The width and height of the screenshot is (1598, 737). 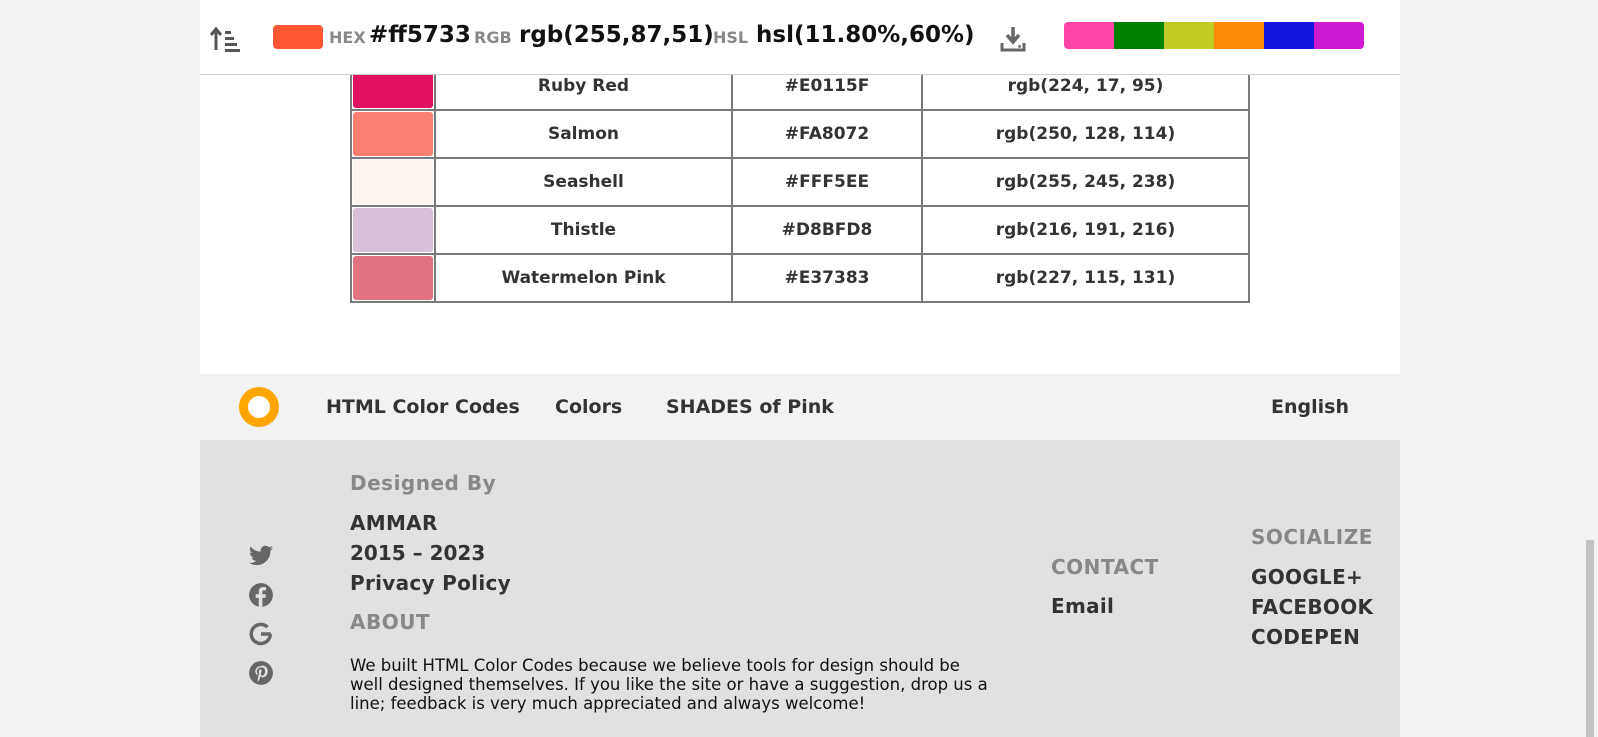 What do you see at coordinates (1013, 39) in the screenshot?
I see `download-icon` at bounding box center [1013, 39].